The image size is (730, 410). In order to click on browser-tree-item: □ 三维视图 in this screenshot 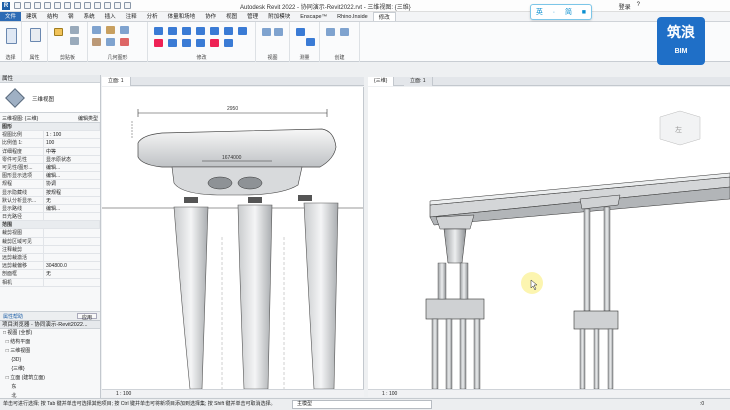, I will do `click(51, 351)`.